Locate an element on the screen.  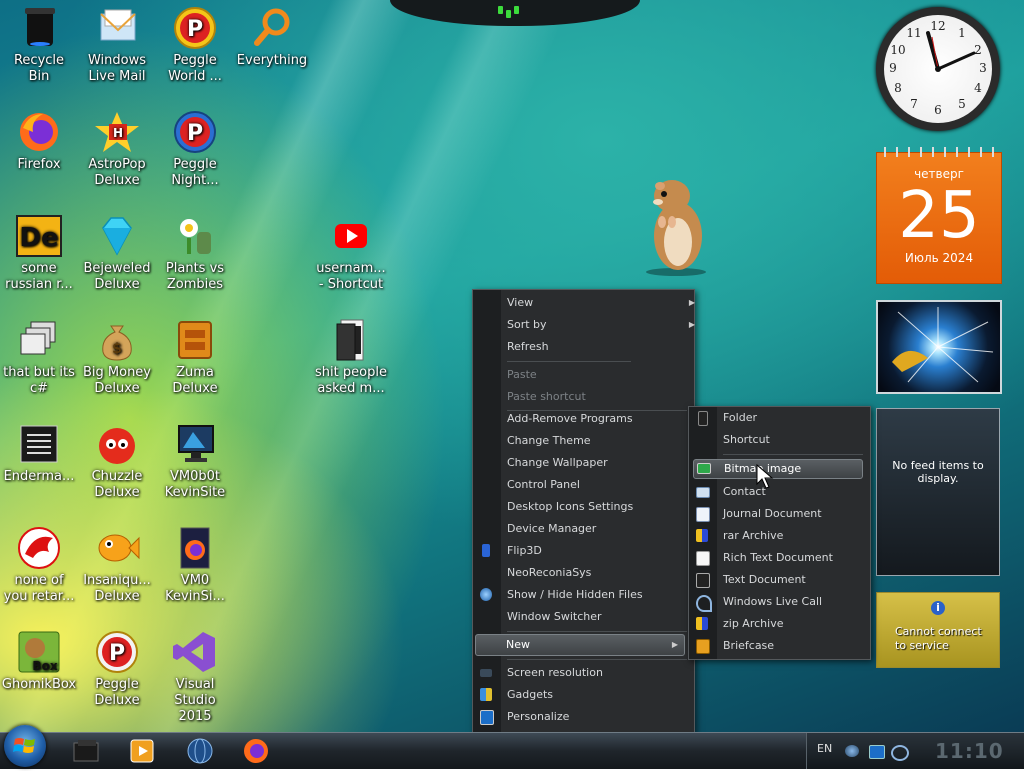
calendar-gadget: четверг 25 Июль 2024 is located at coordinates (939, 215).